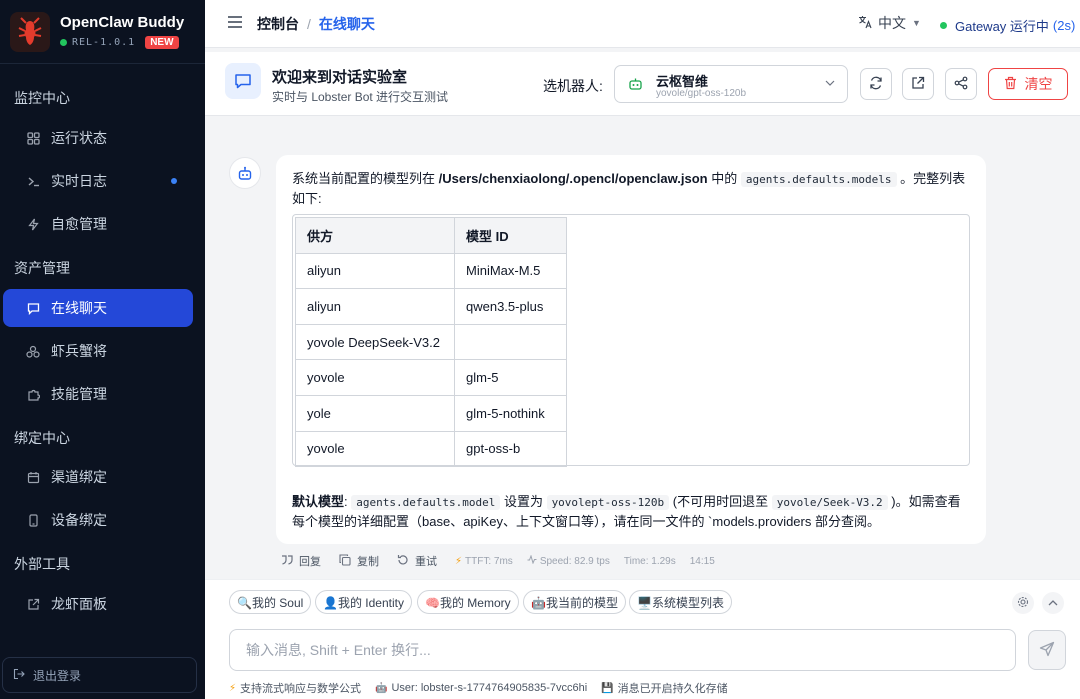  I want to click on gateway-status-text: Gateway 运行中, so click(1002, 26).